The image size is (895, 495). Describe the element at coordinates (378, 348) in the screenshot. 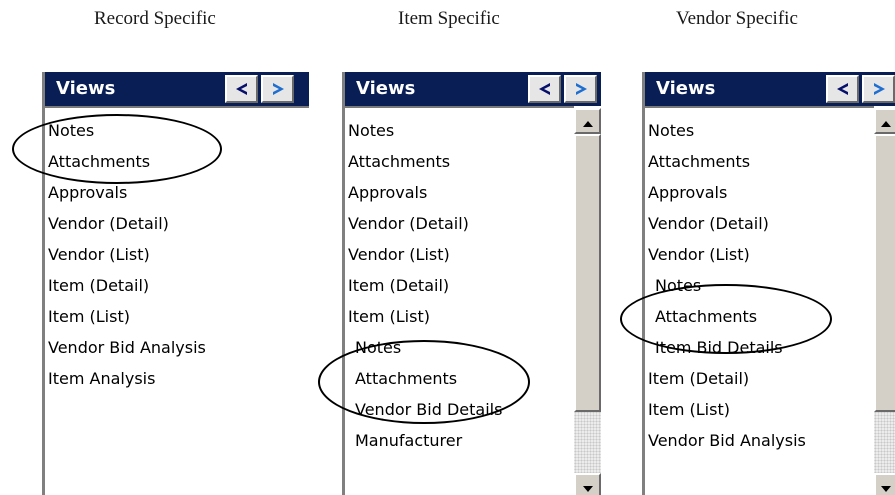

I see `list-item-notes-item: Notes` at that location.